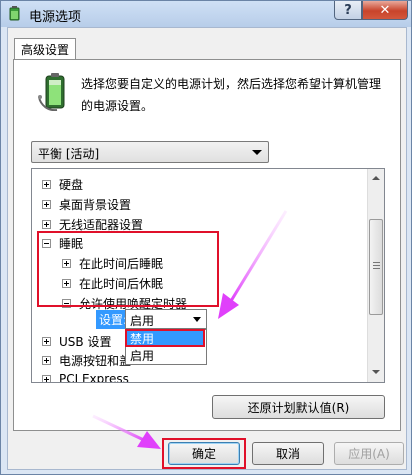 The height and width of the screenshot is (476, 412). I want to click on tree-item-label: 在此时间后休眠, so click(121, 283).